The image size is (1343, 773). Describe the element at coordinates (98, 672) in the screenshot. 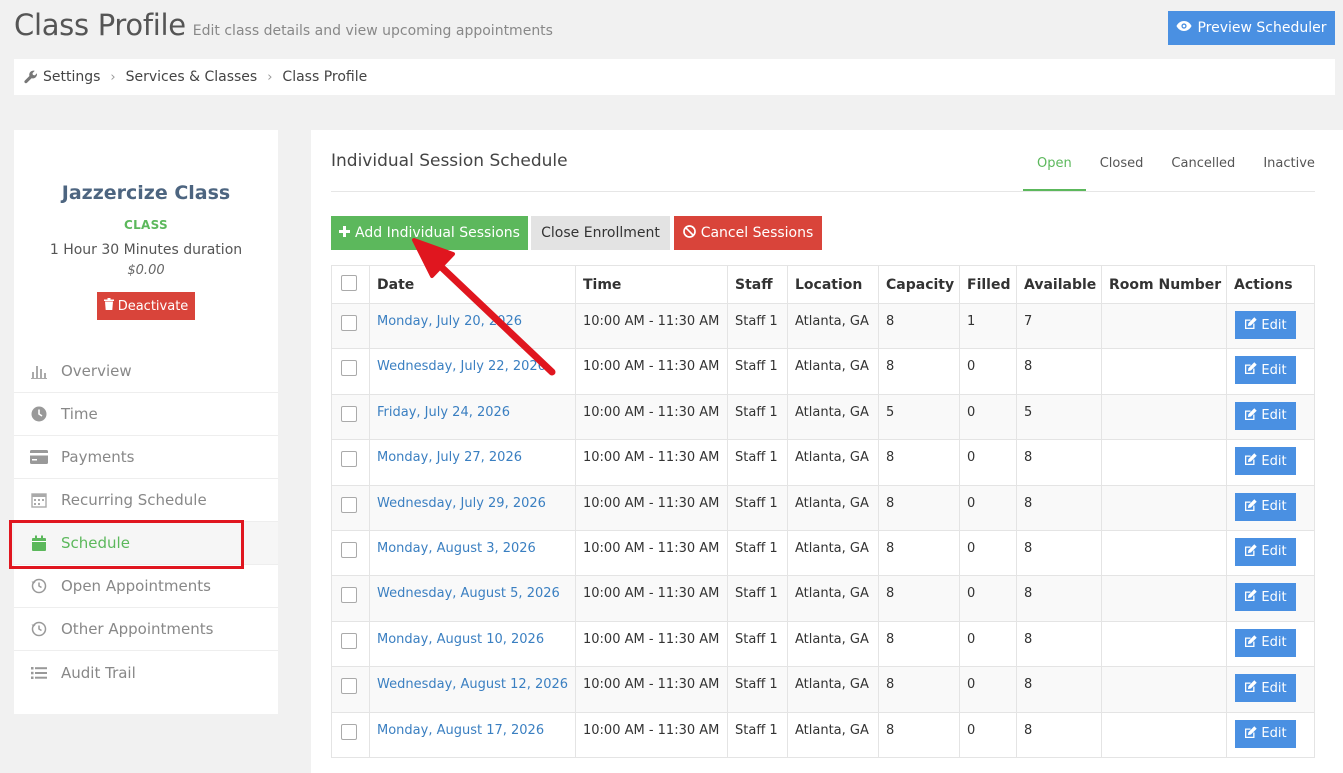

I see `sidebar-item-label: Audit Trail` at that location.